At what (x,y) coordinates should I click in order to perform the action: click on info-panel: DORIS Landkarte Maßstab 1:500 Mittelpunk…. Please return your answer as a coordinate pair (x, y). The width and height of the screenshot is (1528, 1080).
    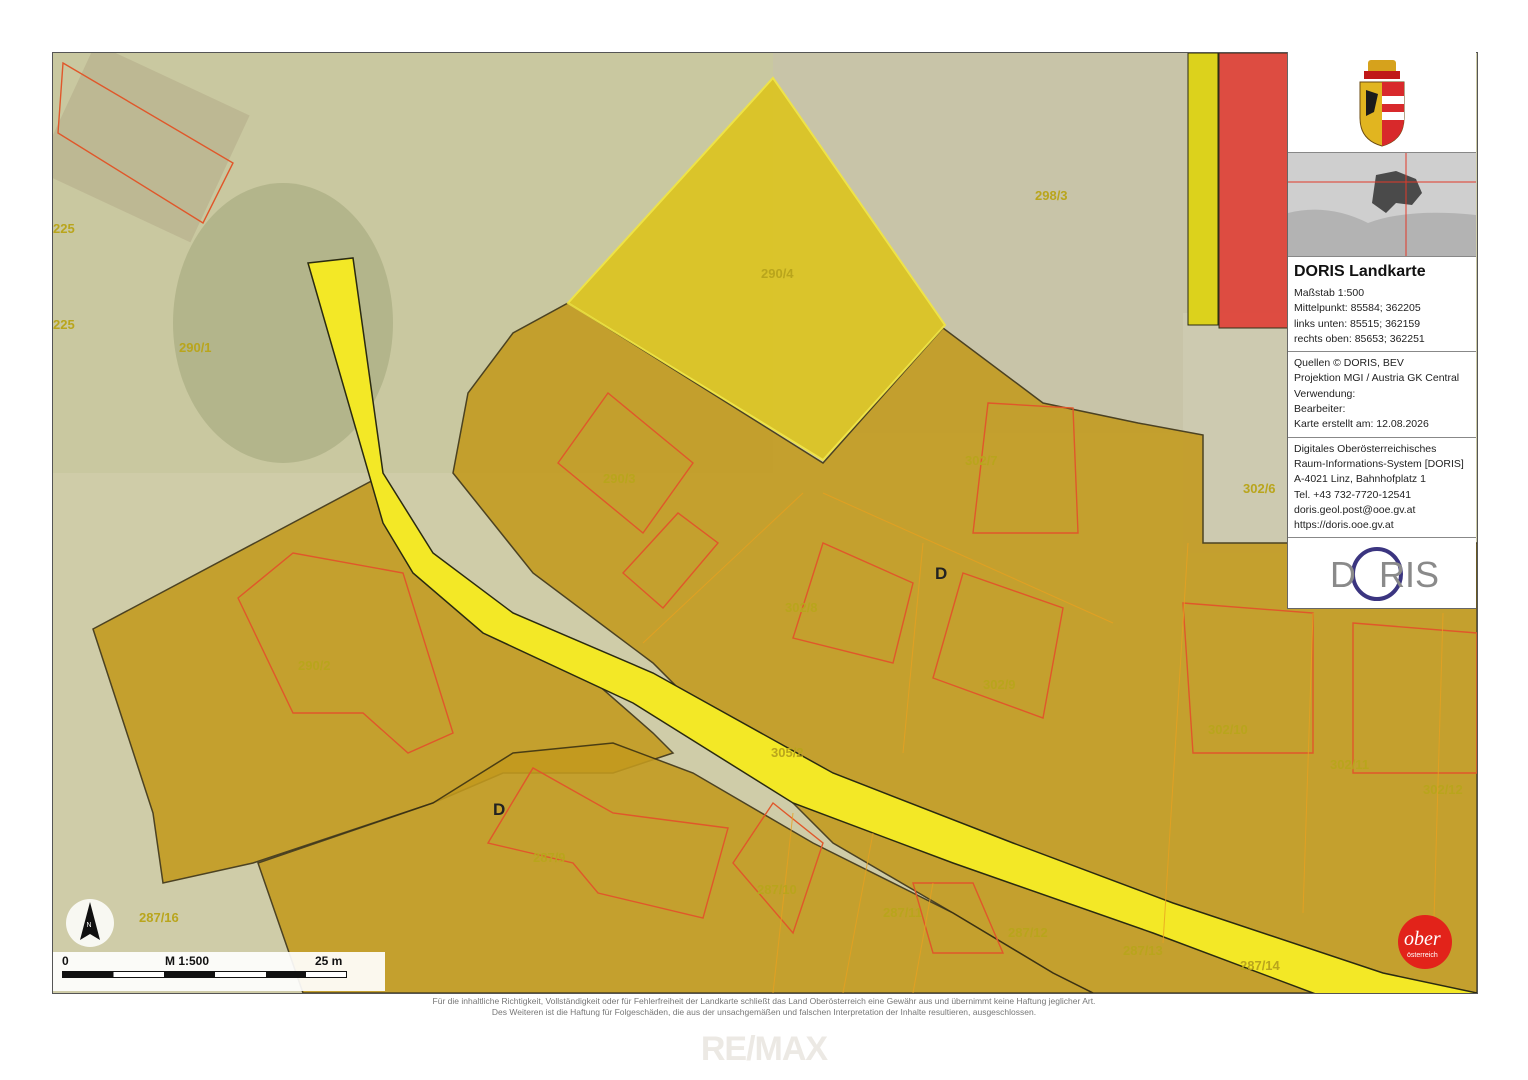
    Looking at the image, I should click on (1381, 330).